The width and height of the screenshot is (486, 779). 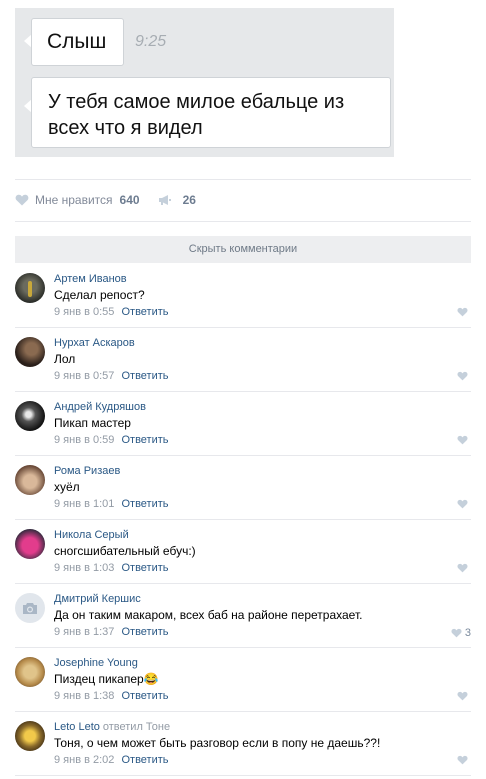 I want to click on like-button: Мне нравится 640, so click(x=77, y=200).